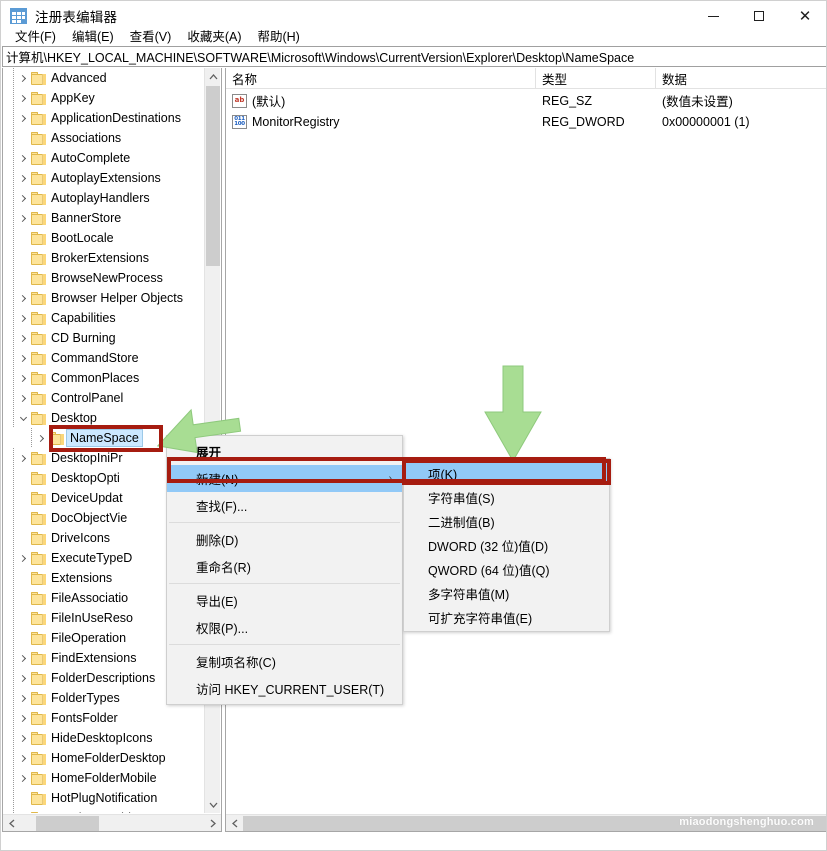 This screenshot has width=827, height=851. What do you see at coordinates (23, 418) in the screenshot?
I see `chevron-down-icon` at bounding box center [23, 418].